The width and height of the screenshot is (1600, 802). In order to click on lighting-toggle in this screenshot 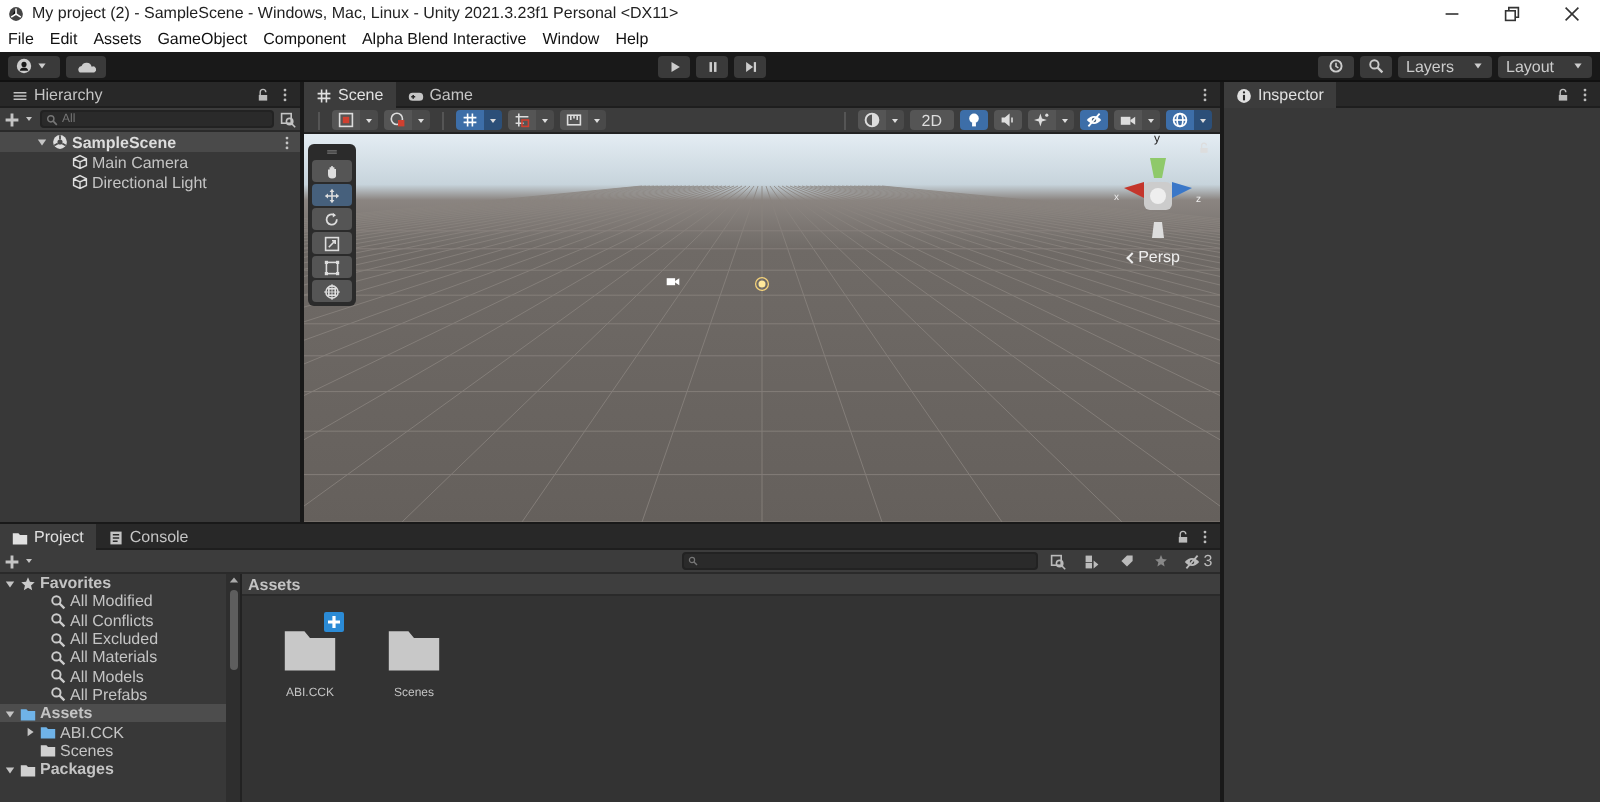, I will do `click(974, 120)`.